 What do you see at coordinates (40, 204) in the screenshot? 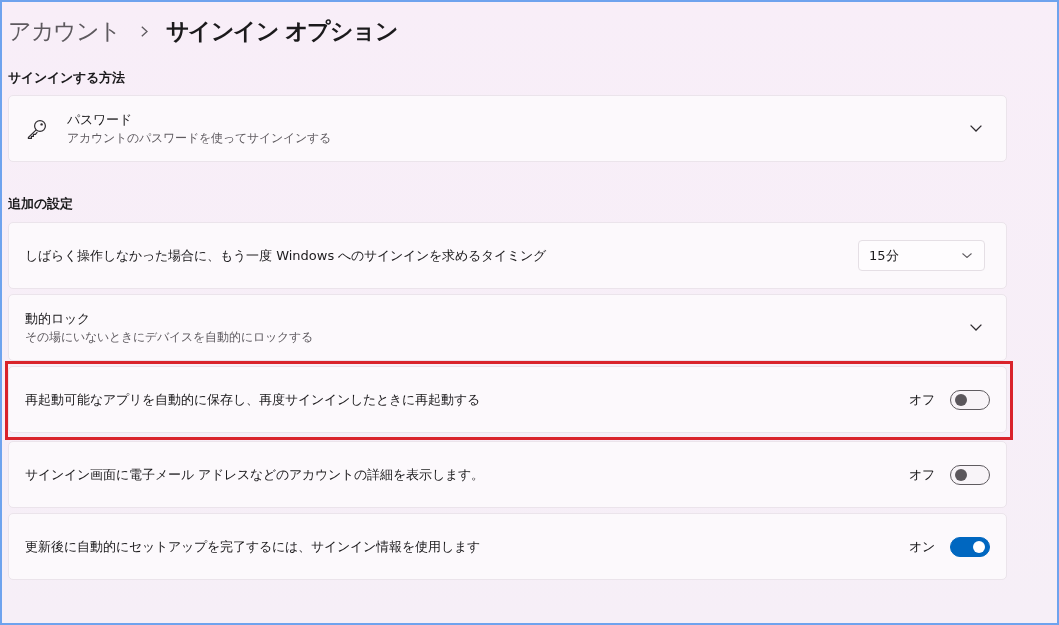
I see `section-heading: 追加の設定` at bounding box center [40, 204].